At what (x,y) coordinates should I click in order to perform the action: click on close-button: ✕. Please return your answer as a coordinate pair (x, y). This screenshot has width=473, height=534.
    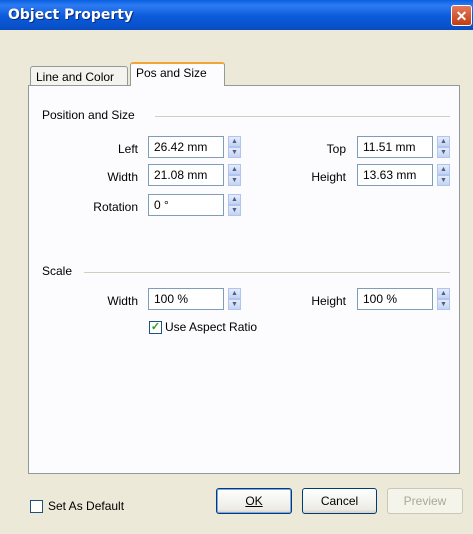
    Looking at the image, I should click on (461, 15).